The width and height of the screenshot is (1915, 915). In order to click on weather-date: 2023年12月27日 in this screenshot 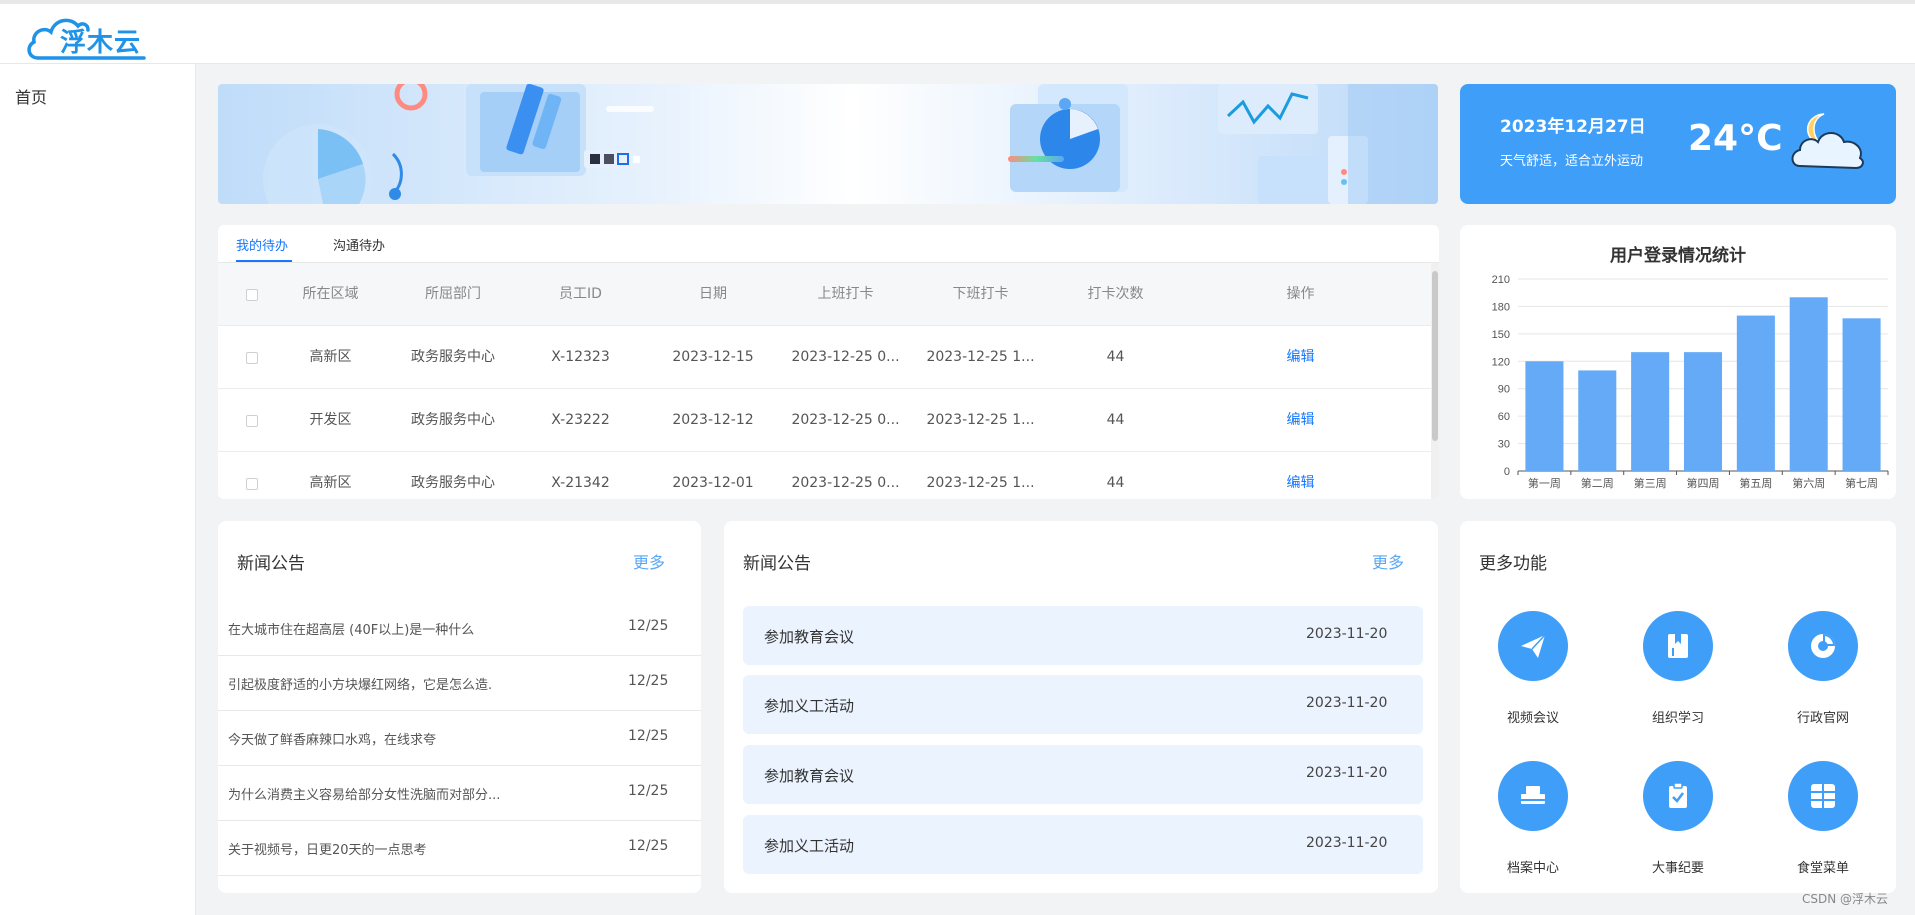, I will do `click(1573, 127)`.